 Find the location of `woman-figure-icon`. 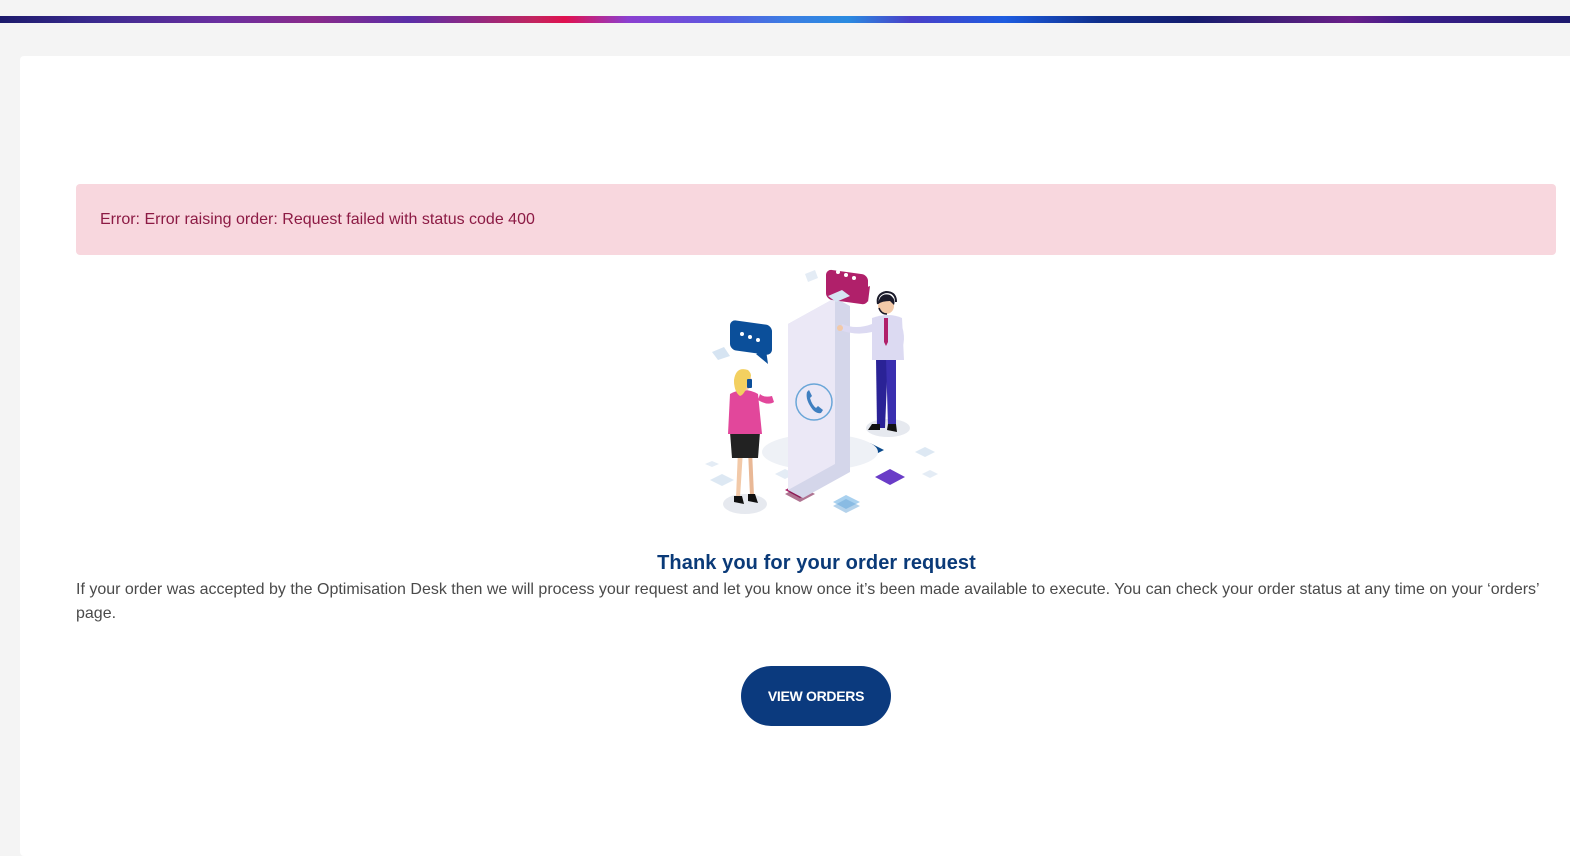

woman-figure-icon is located at coordinates (748, 441).